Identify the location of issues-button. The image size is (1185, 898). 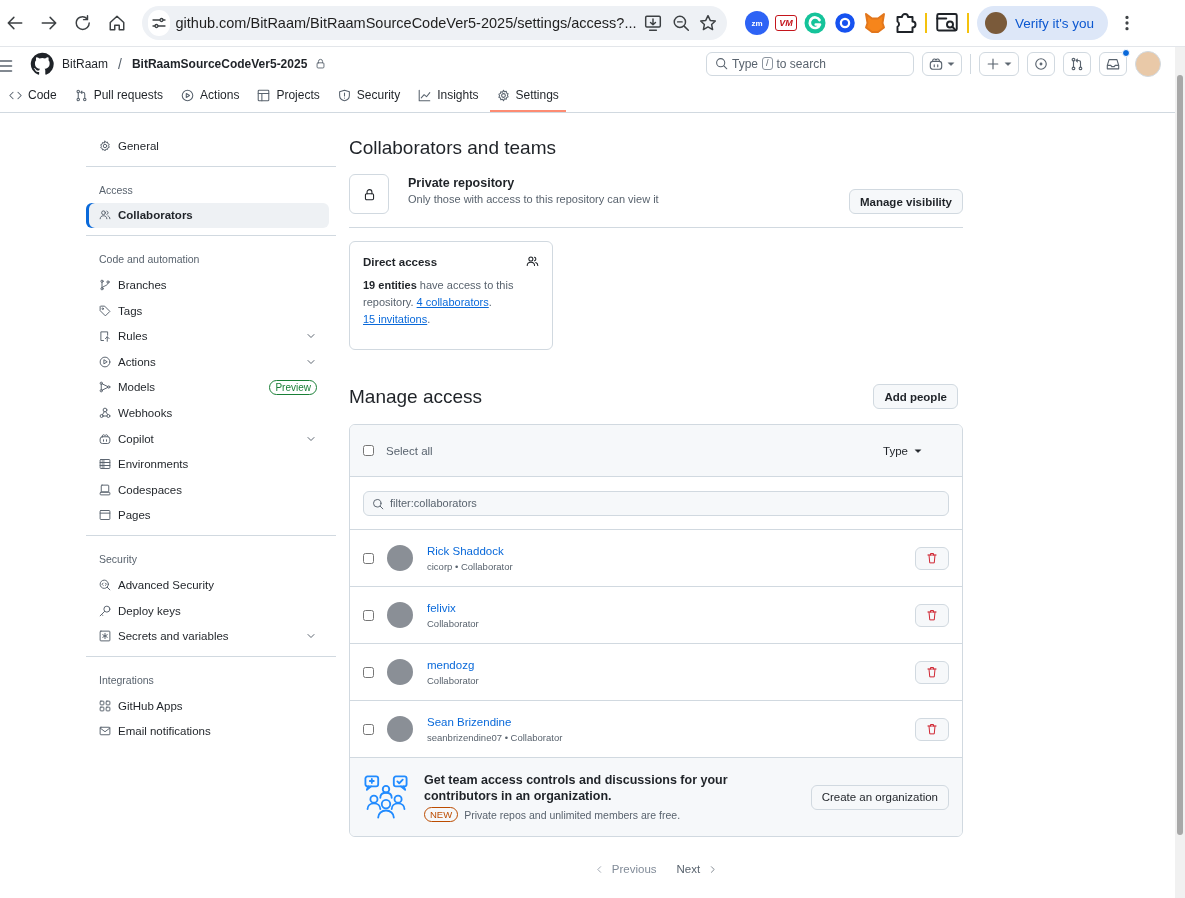
(1041, 63).